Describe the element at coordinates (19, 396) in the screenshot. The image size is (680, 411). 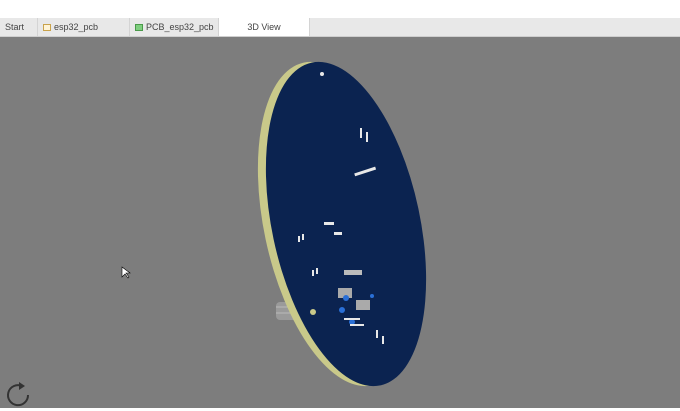
I see `rotate-icon` at that location.